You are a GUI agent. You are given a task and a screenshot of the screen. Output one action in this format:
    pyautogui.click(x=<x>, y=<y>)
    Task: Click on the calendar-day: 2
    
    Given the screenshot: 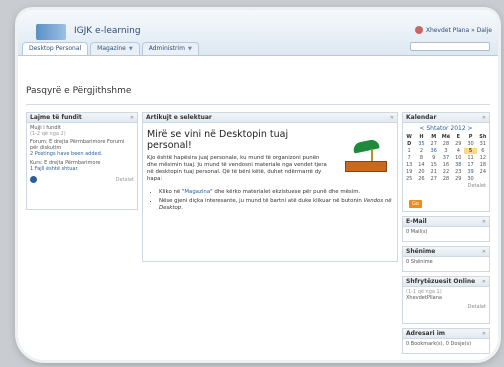 What is the action you would take?
    pyautogui.click(x=421, y=151)
    